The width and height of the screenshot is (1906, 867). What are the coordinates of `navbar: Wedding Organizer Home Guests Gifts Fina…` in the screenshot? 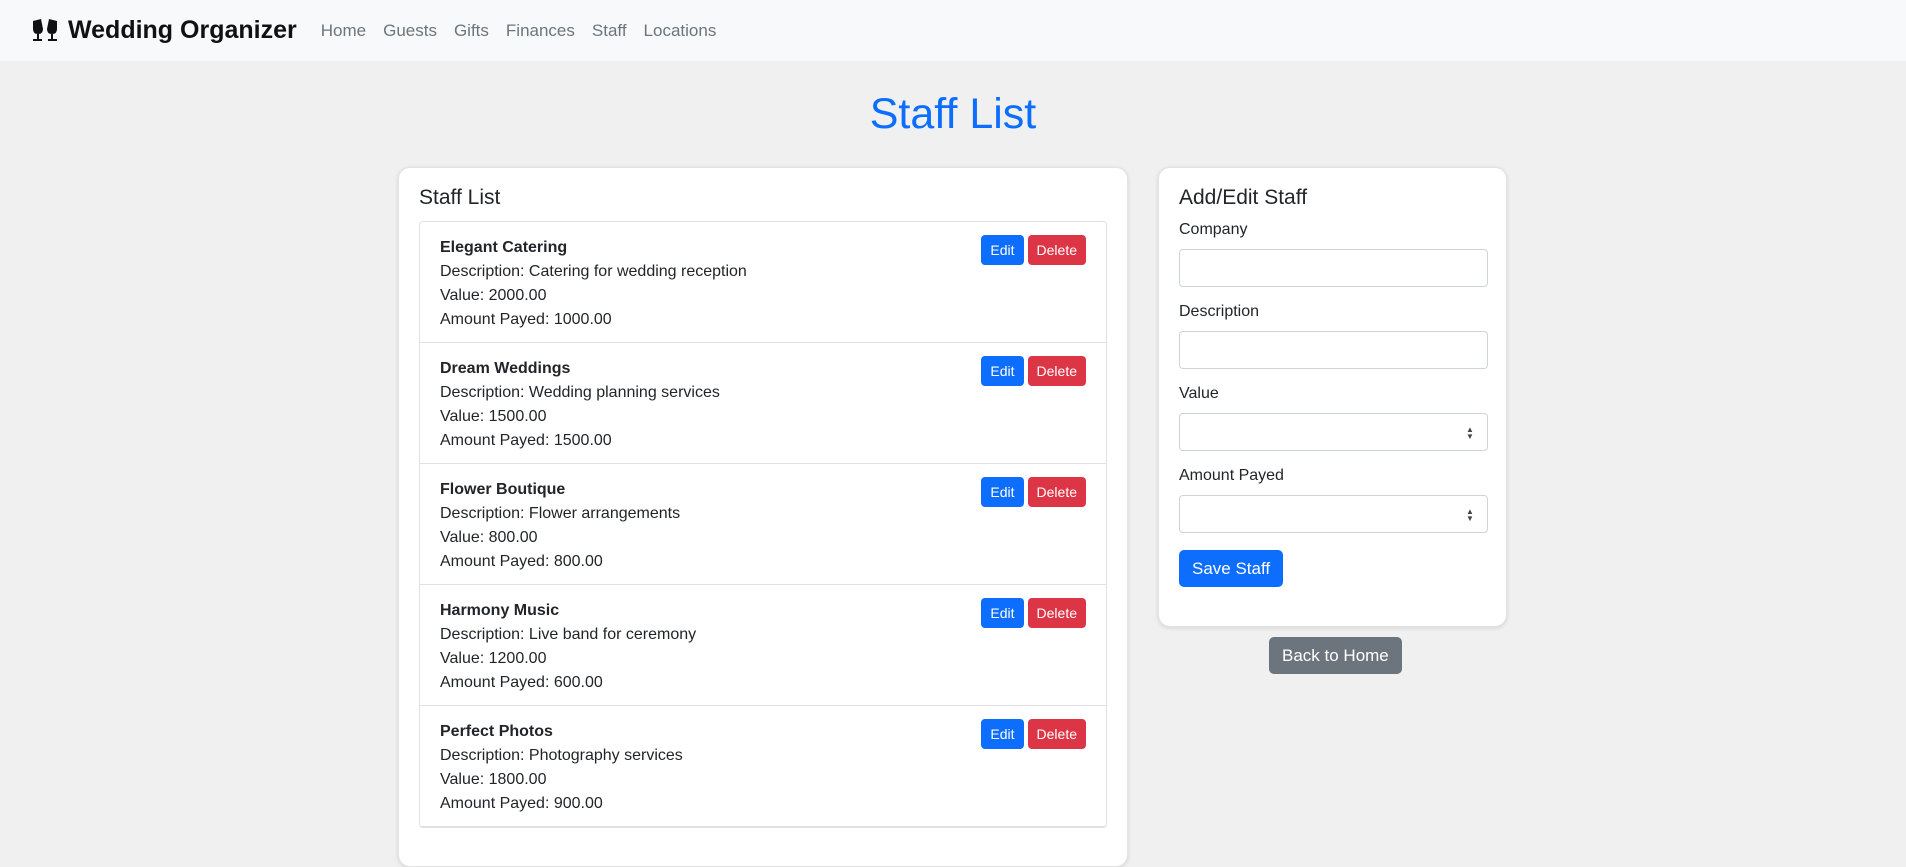 It's located at (953, 30).